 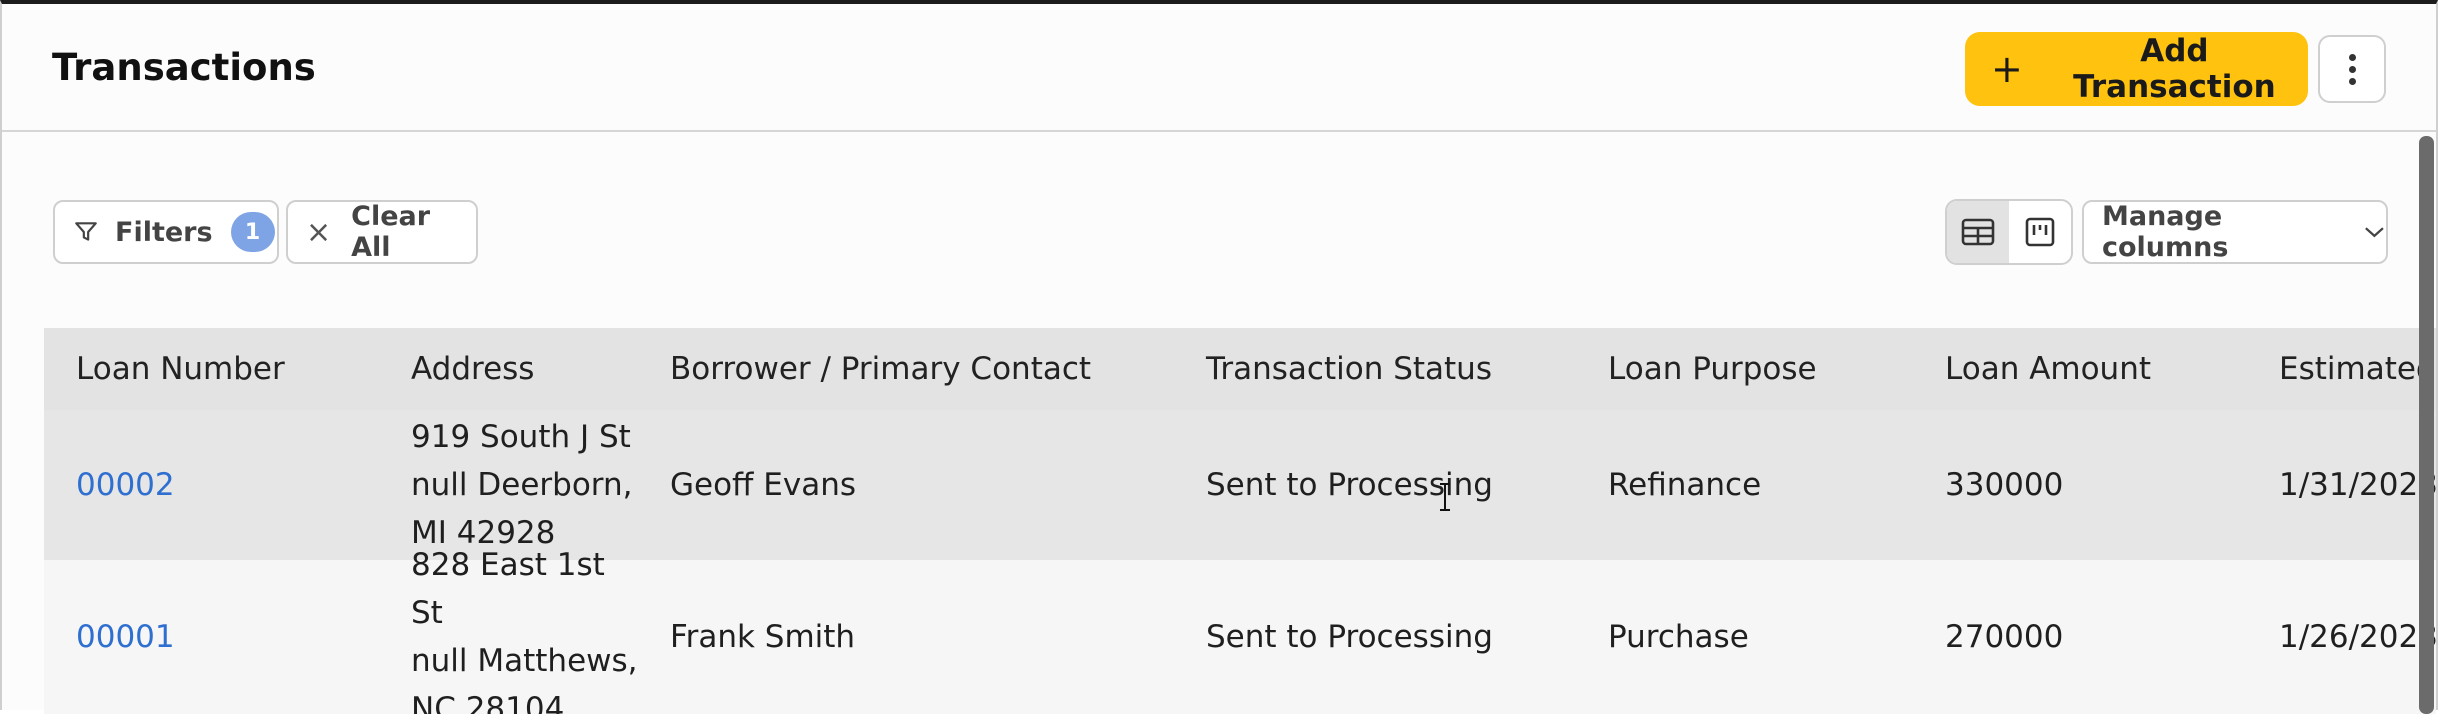 I want to click on view-mode-toggle, so click(x=2009, y=232).